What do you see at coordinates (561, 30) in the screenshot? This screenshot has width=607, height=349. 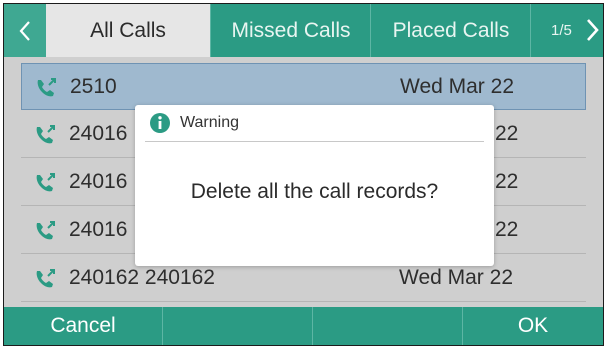 I see `page-indicator: 1/5` at bounding box center [561, 30].